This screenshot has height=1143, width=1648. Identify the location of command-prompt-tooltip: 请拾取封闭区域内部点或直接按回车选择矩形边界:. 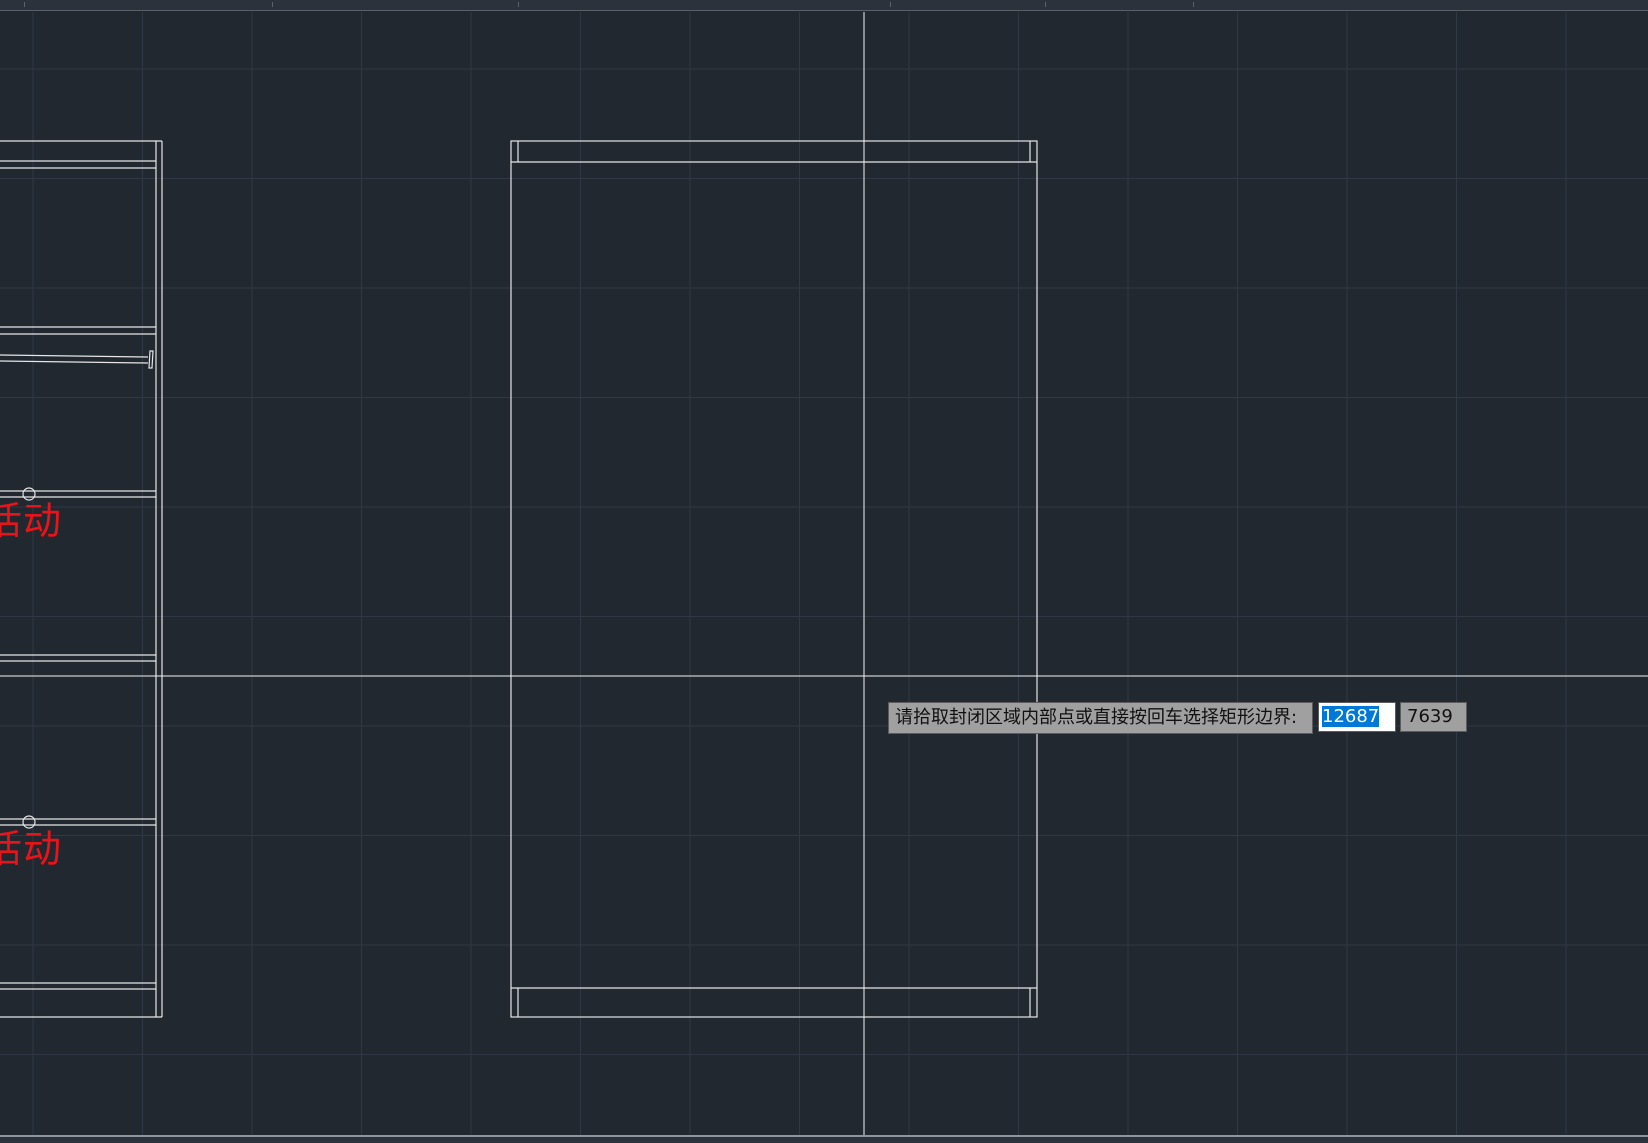
(1100, 718).